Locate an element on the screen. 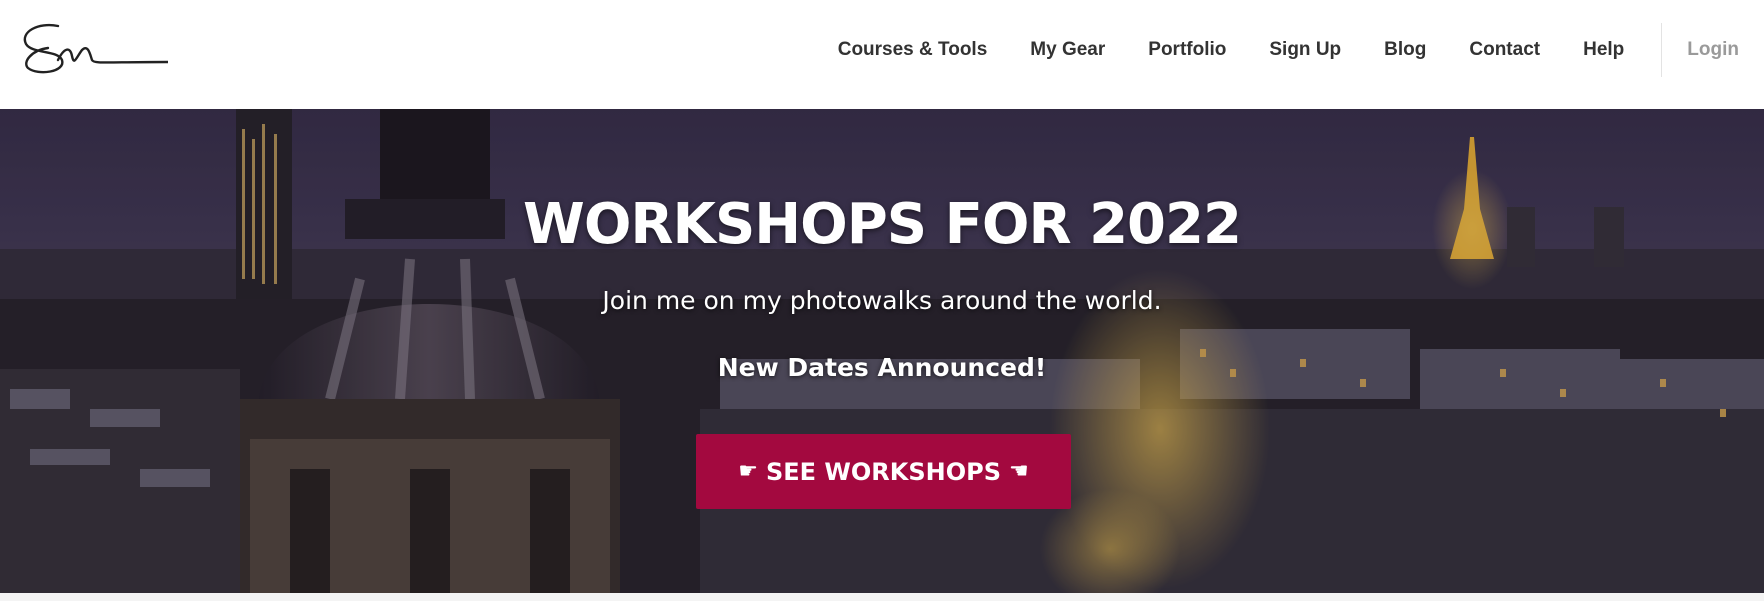 The image size is (1764, 601). login-link: Login is located at coordinates (1713, 50).